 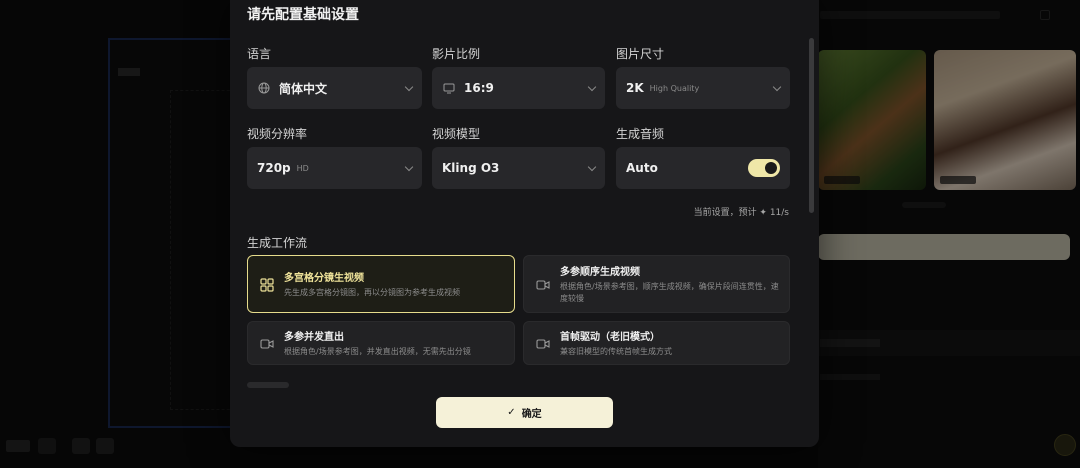 What do you see at coordinates (303, 88) in the screenshot?
I see `language-value: 简体中文` at bounding box center [303, 88].